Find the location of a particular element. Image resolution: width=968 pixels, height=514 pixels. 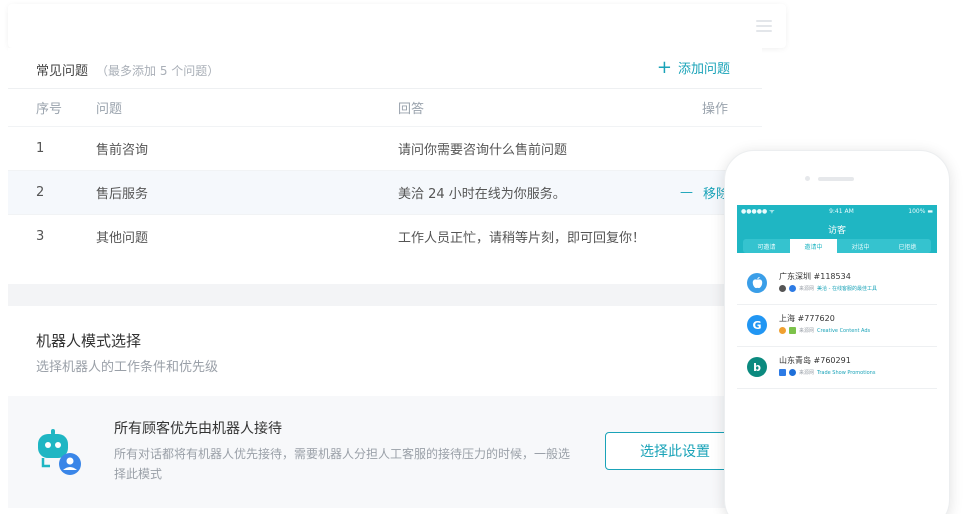

bing-icon: b is located at coordinates (757, 367).